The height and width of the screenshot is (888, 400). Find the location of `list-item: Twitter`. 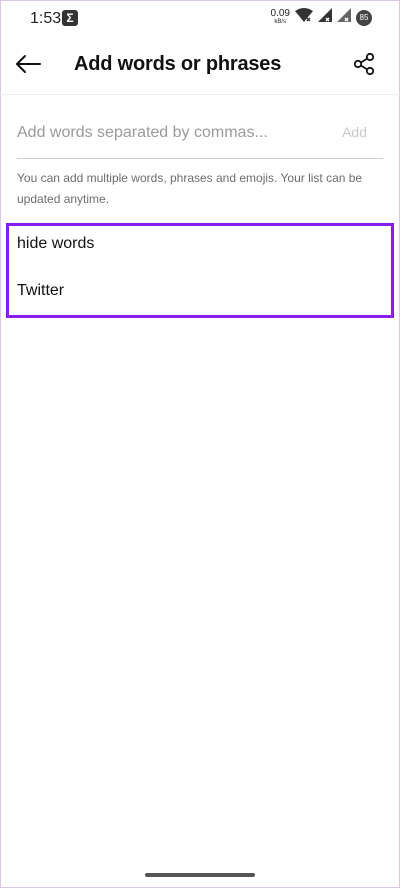

list-item: Twitter is located at coordinates (40, 291).